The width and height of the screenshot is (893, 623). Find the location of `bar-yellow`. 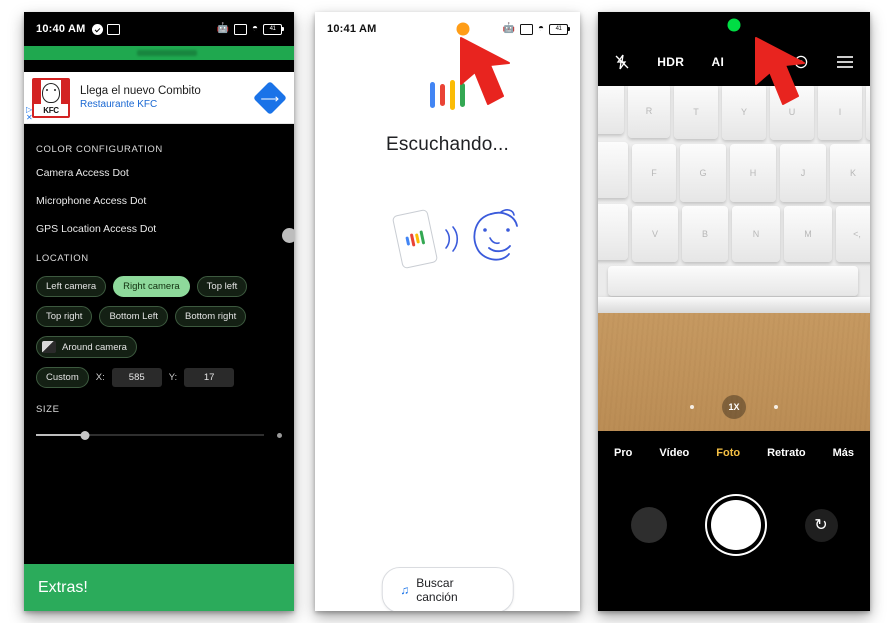

bar-yellow is located at coordinates (452, 95).